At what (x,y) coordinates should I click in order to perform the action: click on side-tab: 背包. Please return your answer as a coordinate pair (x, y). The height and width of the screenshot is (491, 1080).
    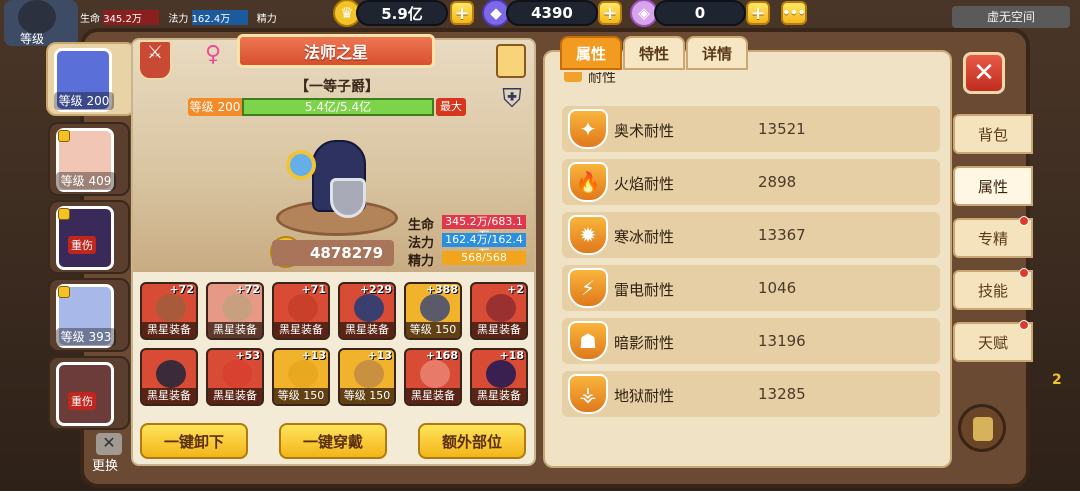
    Looking at the image, I should click on (993, 134).